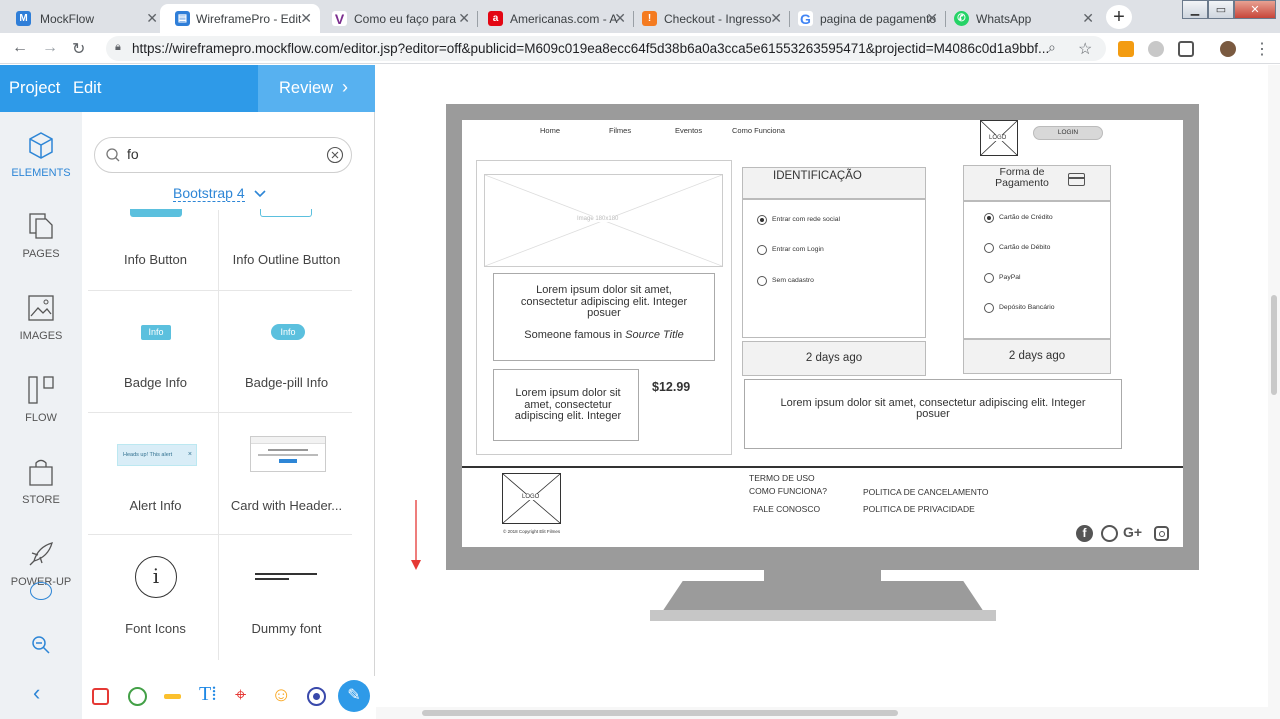 The image size is (1280, 719). I want to click on rectangle-tool-icon, so click(100, 696).